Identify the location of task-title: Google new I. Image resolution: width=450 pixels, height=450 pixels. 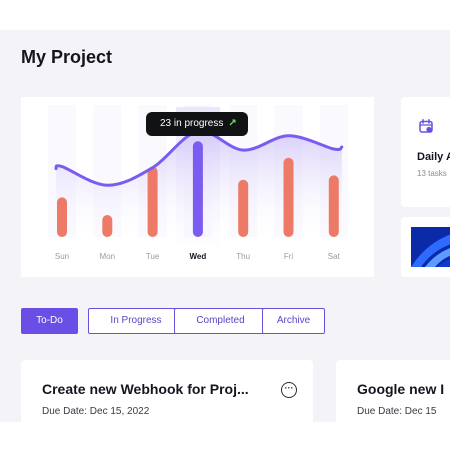
(401, 389).